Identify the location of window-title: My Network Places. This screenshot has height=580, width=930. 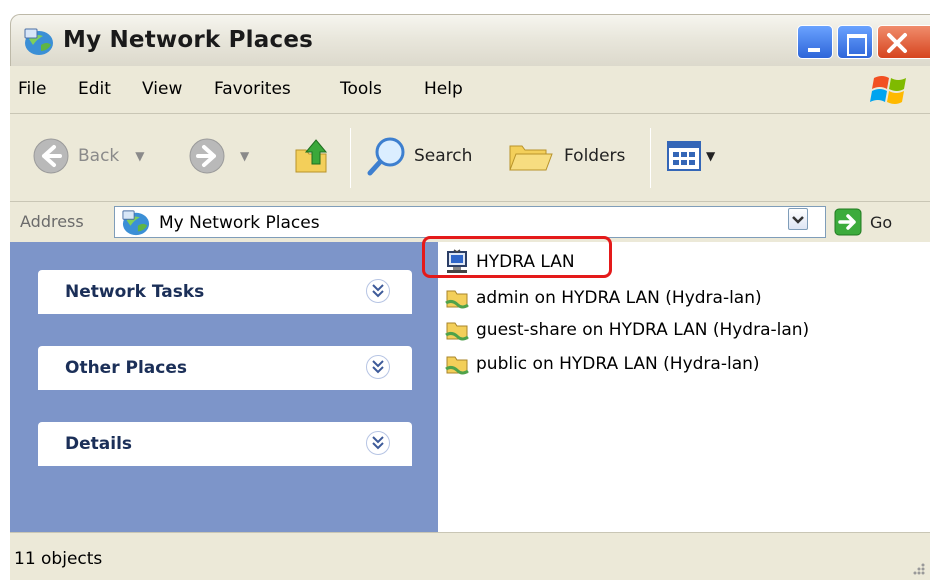
(188, 40).